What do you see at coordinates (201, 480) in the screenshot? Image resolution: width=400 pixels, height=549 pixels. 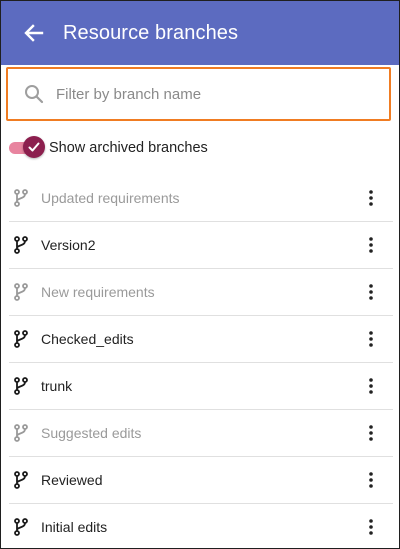 I see `branch-row: Reviewed` at bounding box center [201, 480].